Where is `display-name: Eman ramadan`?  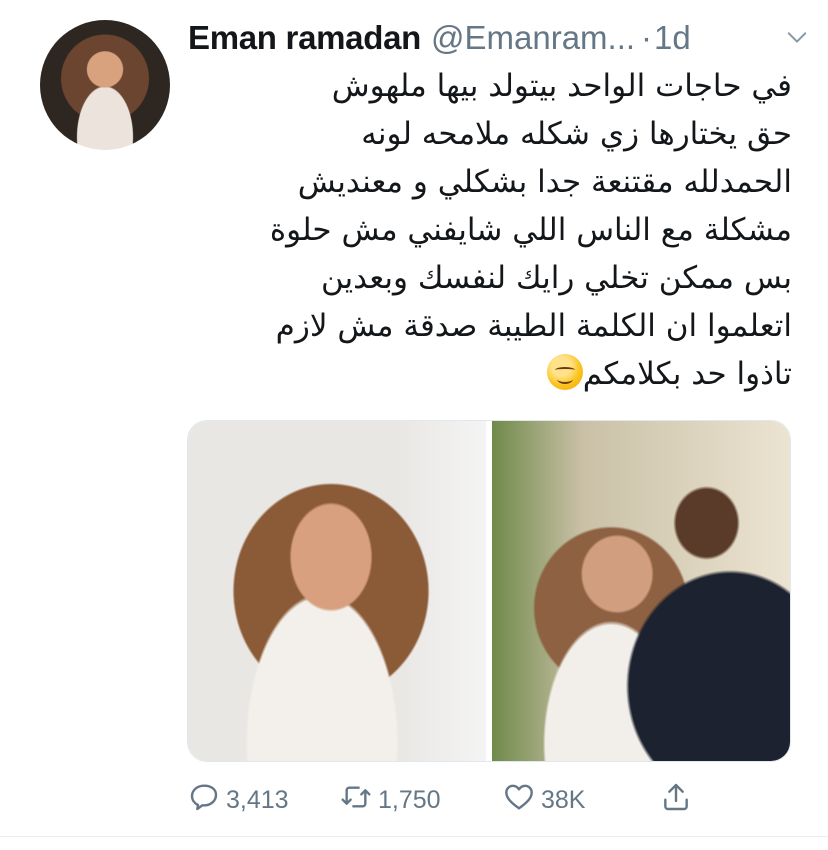
display-name: Eman ramadan is located at coordinates (304, 38).